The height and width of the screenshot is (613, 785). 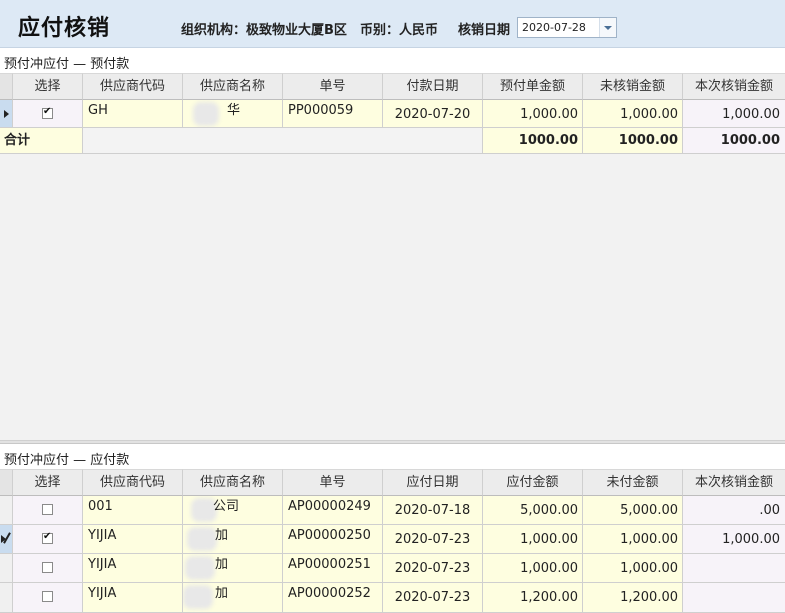 What do you see at coordinates (533, 141) in the screenshot?
I see `total-prepay-amount: 1000.00` at bounding box center [533, 141].